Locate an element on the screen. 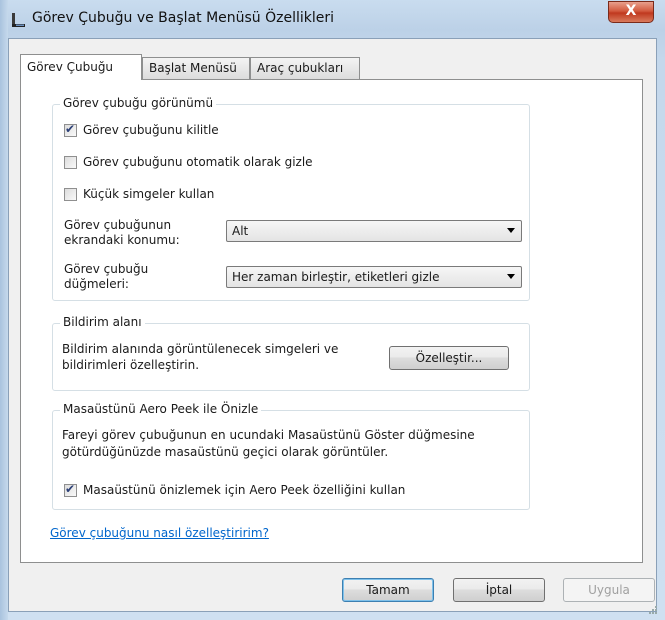 This screenshot has width=665, height=620. location-label-line2: ekrandaki konumu: is located at coordinates (122, 240).